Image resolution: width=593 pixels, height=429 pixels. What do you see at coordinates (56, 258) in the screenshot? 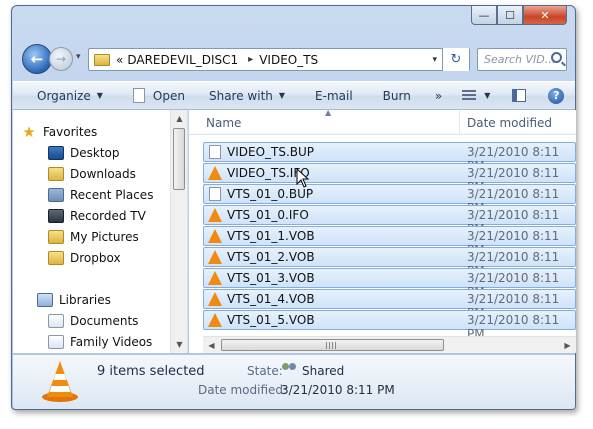
I see `dropbox-folder-icon` at bounding box center [56, 258].